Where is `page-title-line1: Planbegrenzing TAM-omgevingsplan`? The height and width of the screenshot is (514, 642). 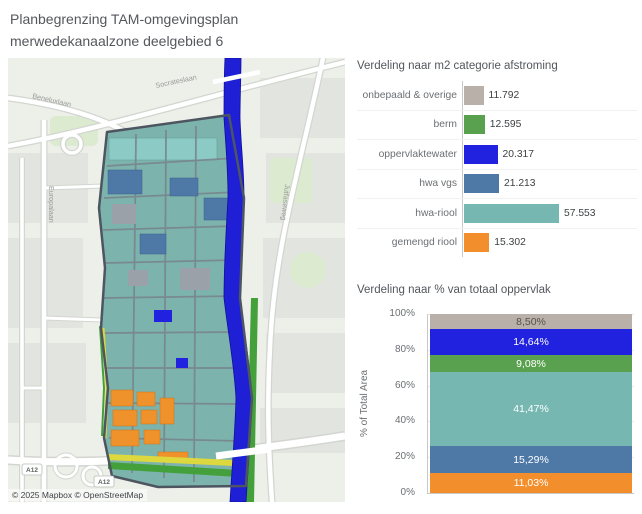 page-title-line1: Planbegrenzing TAM-omgevingsplan is located at coordinates (124, 19).